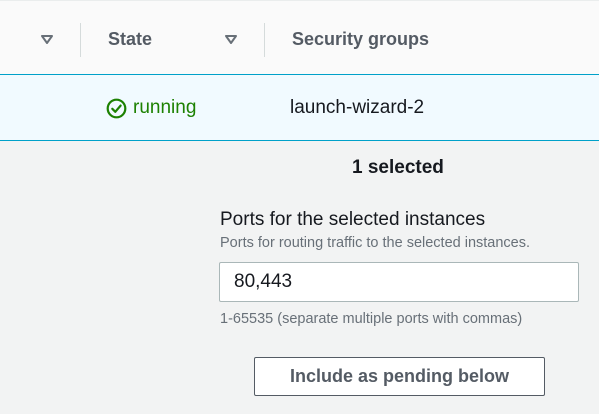 The width and height of the screenshot is (599, 414). I want to click on column-header-security-groups: Security groups, so click(360, 39).